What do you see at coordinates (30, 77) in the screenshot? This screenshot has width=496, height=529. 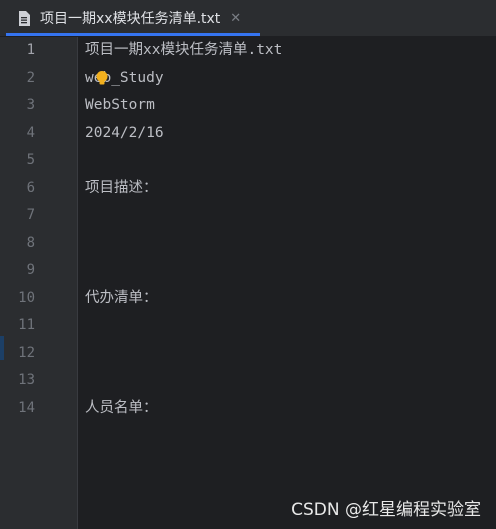 I see `line-number: 2` at bounding box center [30, 77].